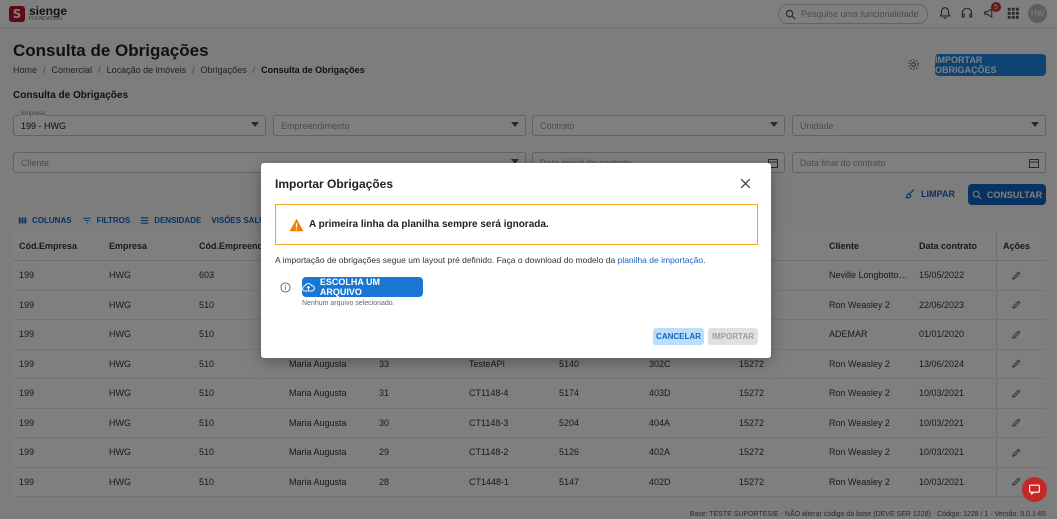 The image size is (1057, 519). Describe the element at coordinates (296, 224) in the screenshot. I see `warning-icon` at that location.